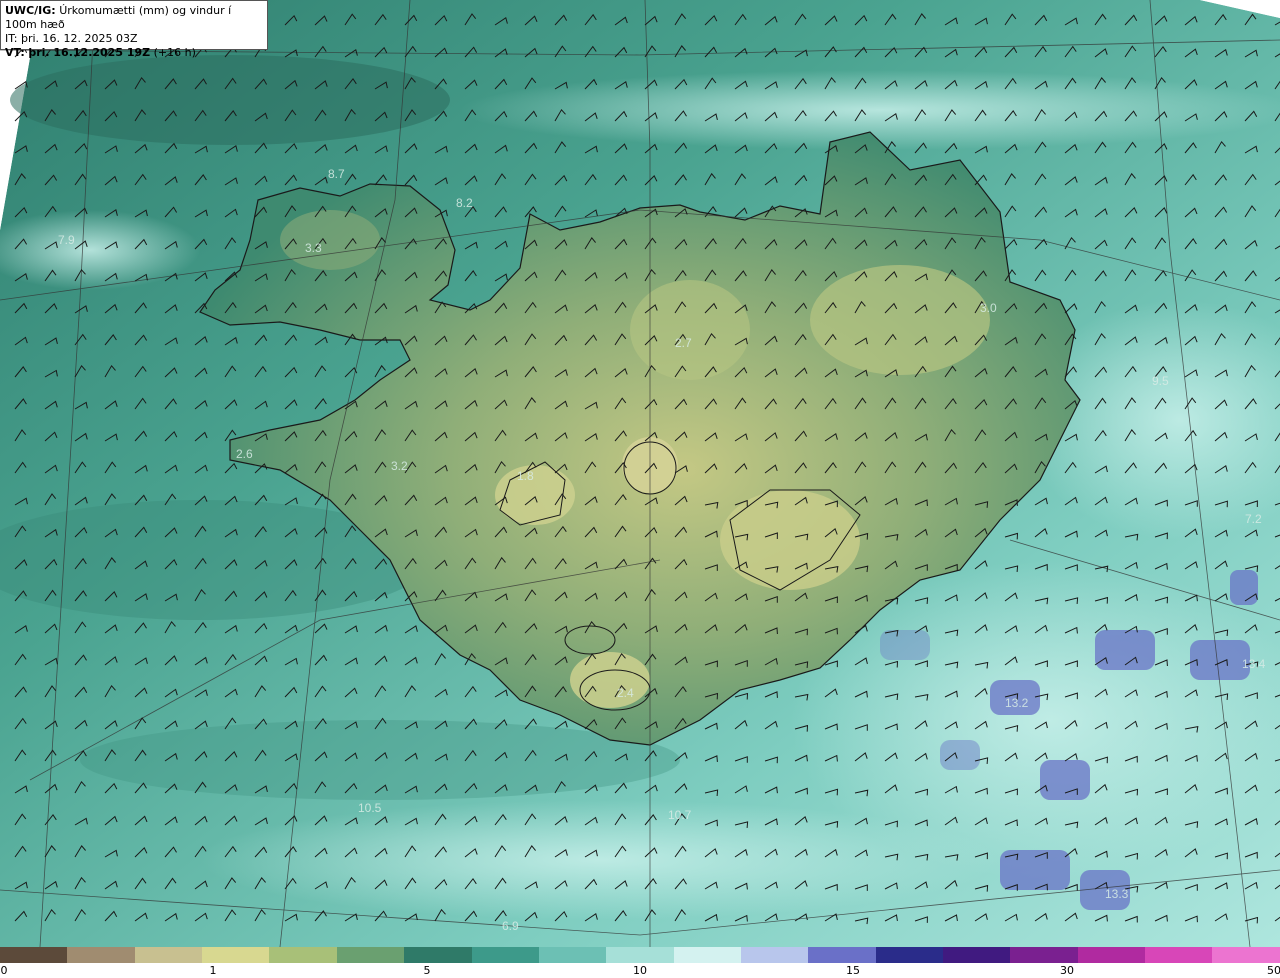  I want to click on colorbar-tick-label: 0, so click(4, 970).